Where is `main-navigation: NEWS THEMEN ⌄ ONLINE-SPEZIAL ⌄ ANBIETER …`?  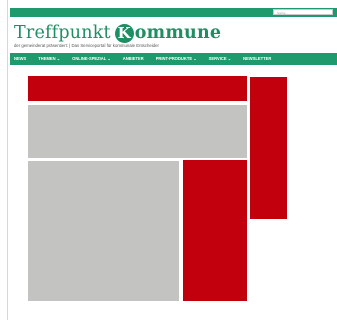 main-navigation: NEWS THEMEN ⌄ ONLINE-SPEZIAL ⌄ ANBIETER … is located at coordinates (173, 59).